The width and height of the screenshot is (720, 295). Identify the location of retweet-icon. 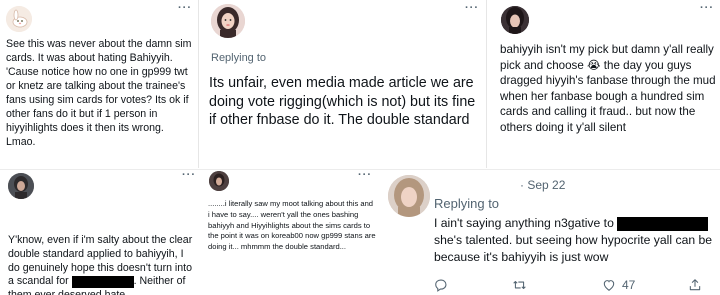
(519, 285).